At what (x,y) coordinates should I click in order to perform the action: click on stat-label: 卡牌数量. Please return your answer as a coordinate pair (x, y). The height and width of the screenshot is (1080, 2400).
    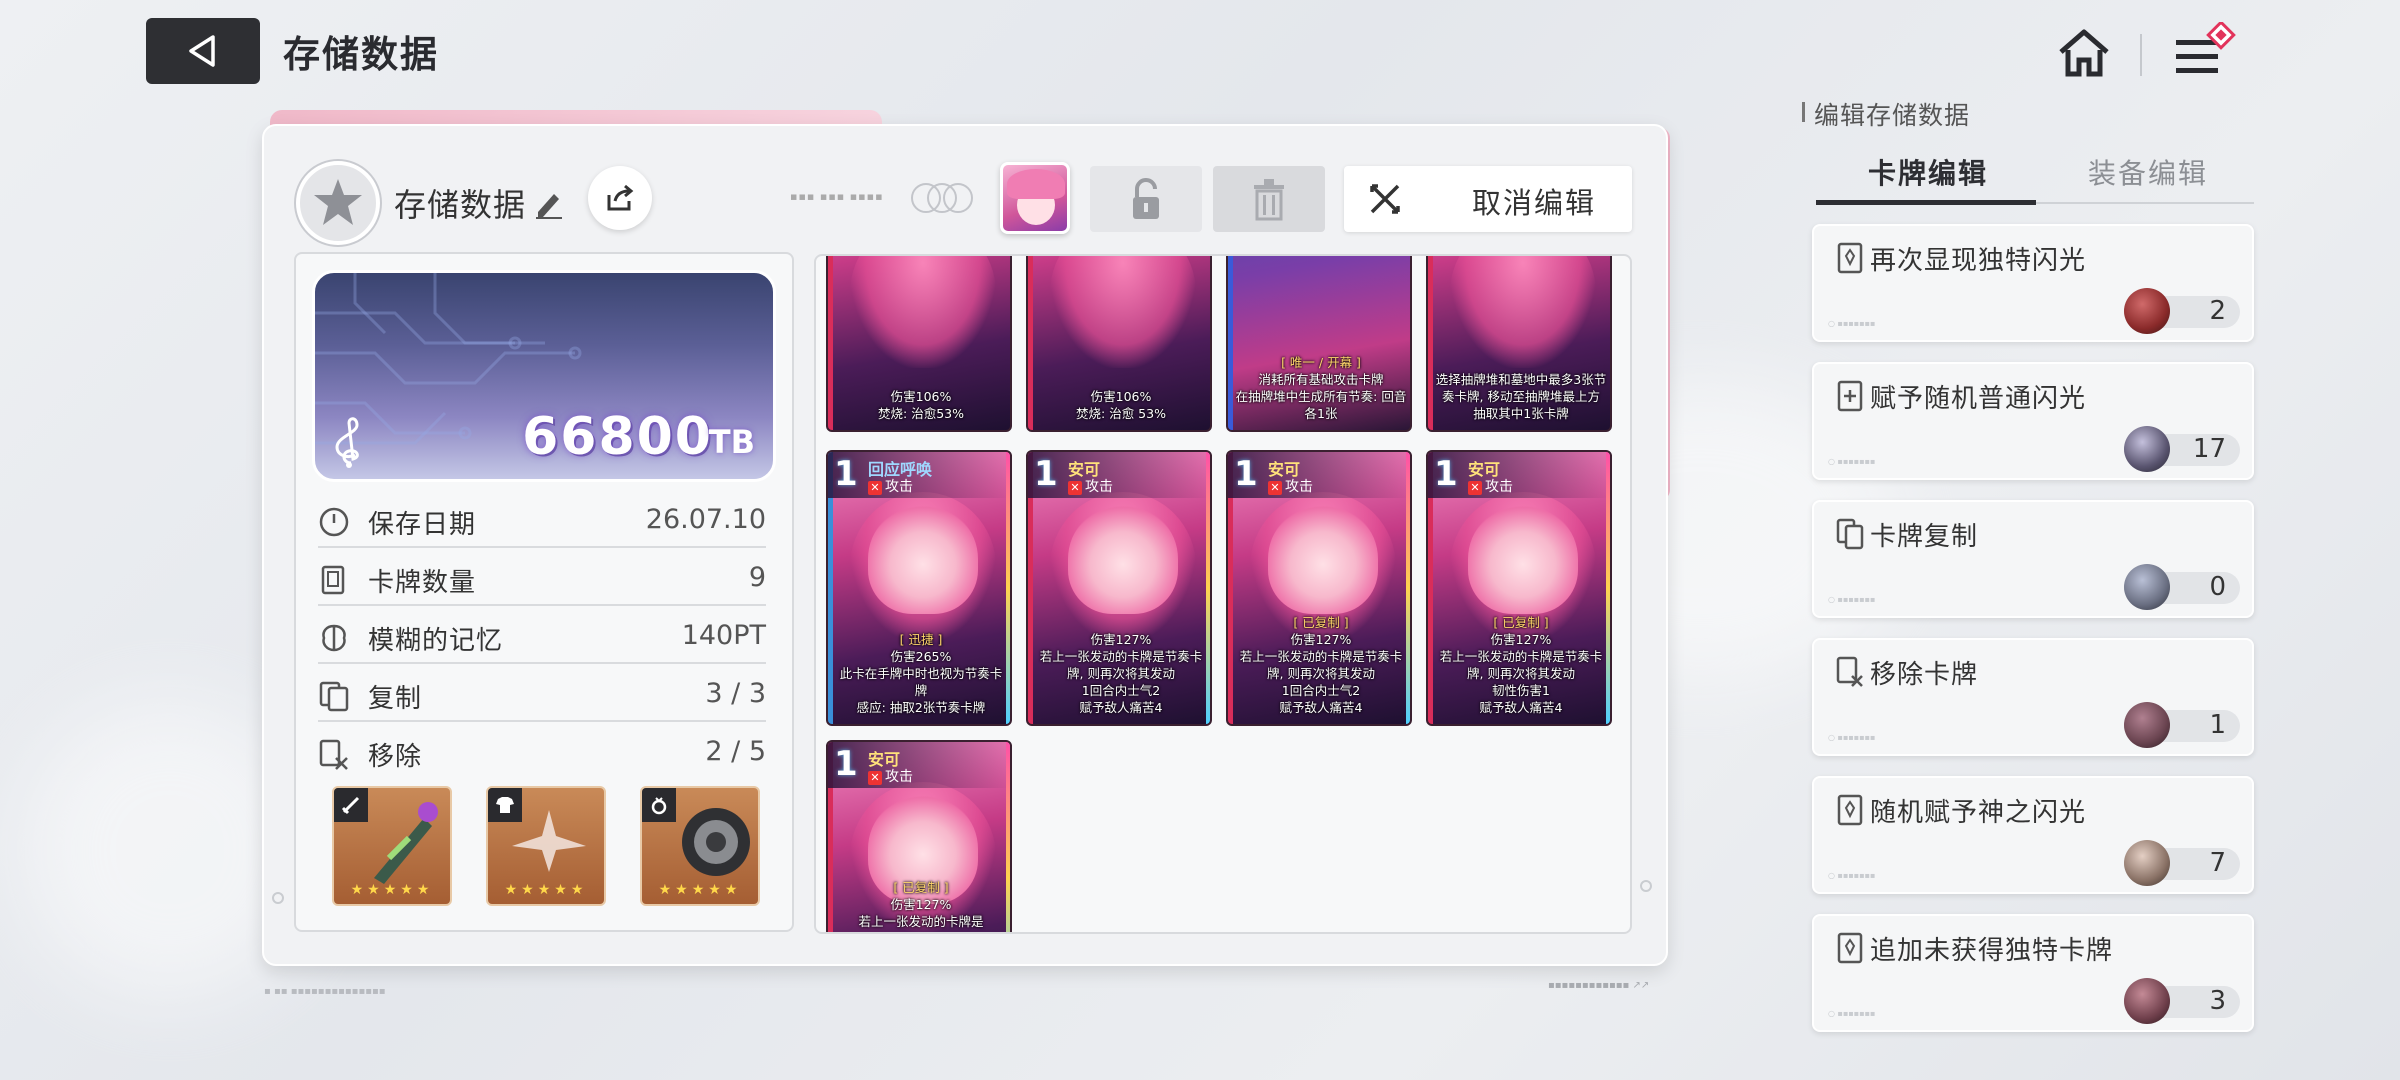
    Looking at the image, I should click on (422, 583).